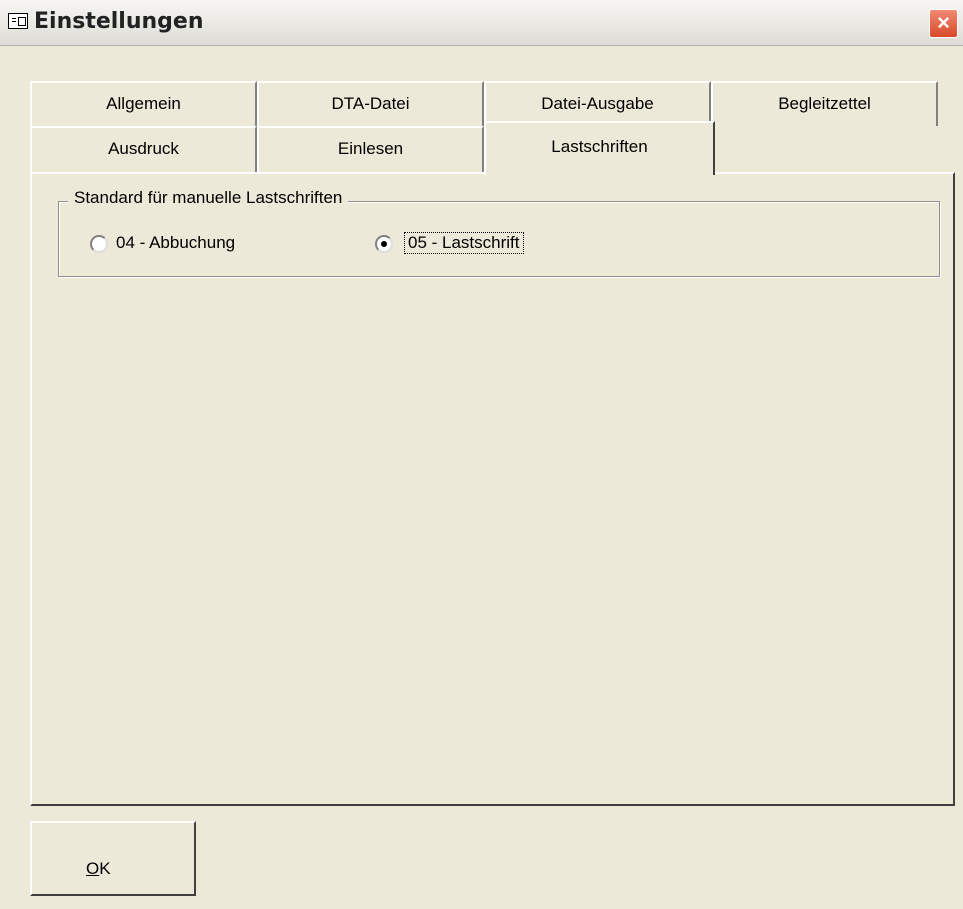 This screenshot has height=909, width=963. I want to click on tab-begleitzettel: Begleitzettel, so click(824, 103).